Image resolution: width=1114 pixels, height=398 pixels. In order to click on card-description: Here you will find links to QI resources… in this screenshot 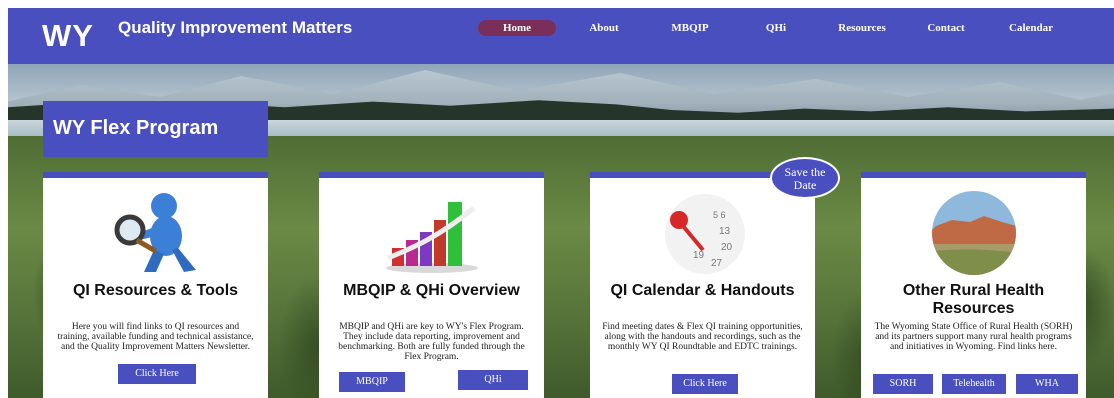, I will do `click(155, 337)`.